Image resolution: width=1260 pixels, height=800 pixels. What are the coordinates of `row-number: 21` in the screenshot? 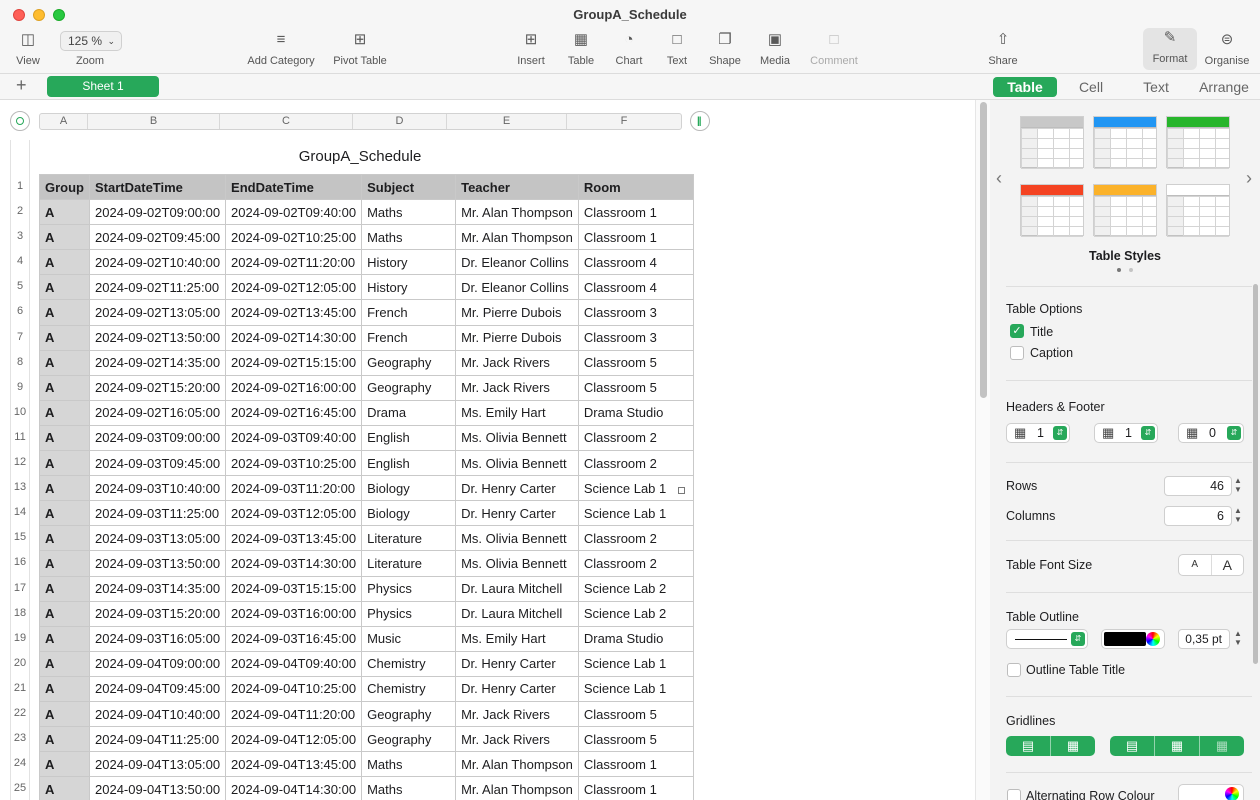 It's located at (20, 688).